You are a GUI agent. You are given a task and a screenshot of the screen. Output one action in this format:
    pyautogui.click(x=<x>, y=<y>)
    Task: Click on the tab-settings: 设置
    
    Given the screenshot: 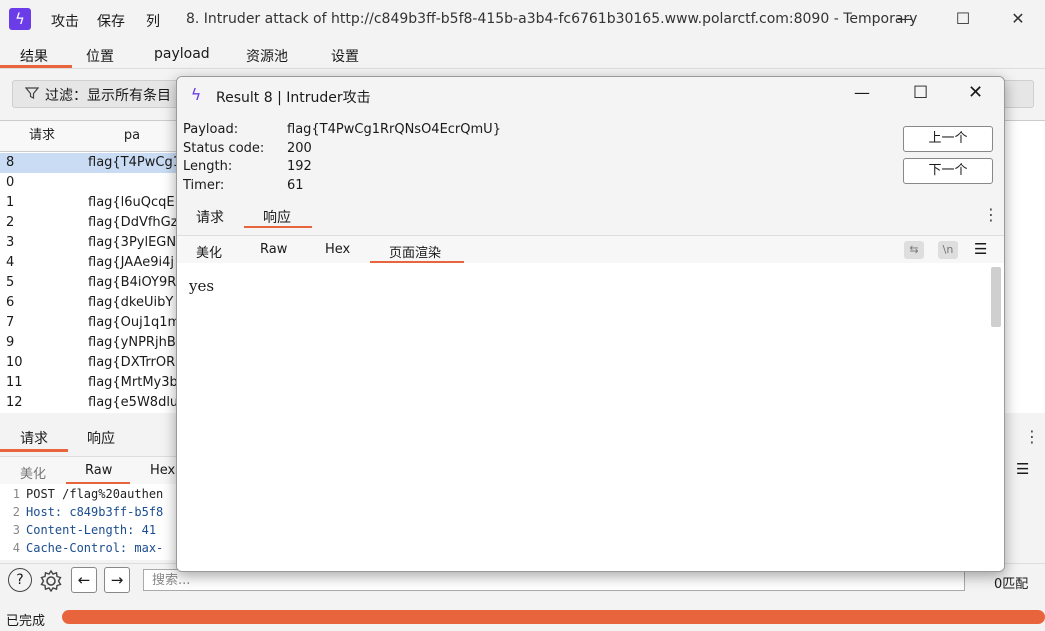 What is the action you would take?
    pyautogui.click(x=345, y=56)
    